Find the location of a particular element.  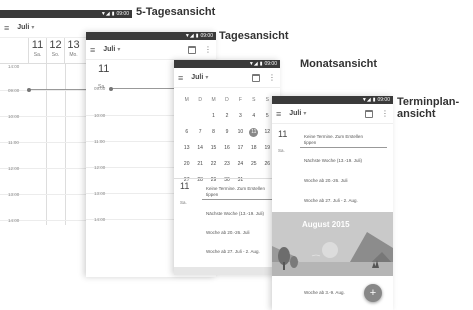

month-day: 9 is located at coordinates (226, 132).